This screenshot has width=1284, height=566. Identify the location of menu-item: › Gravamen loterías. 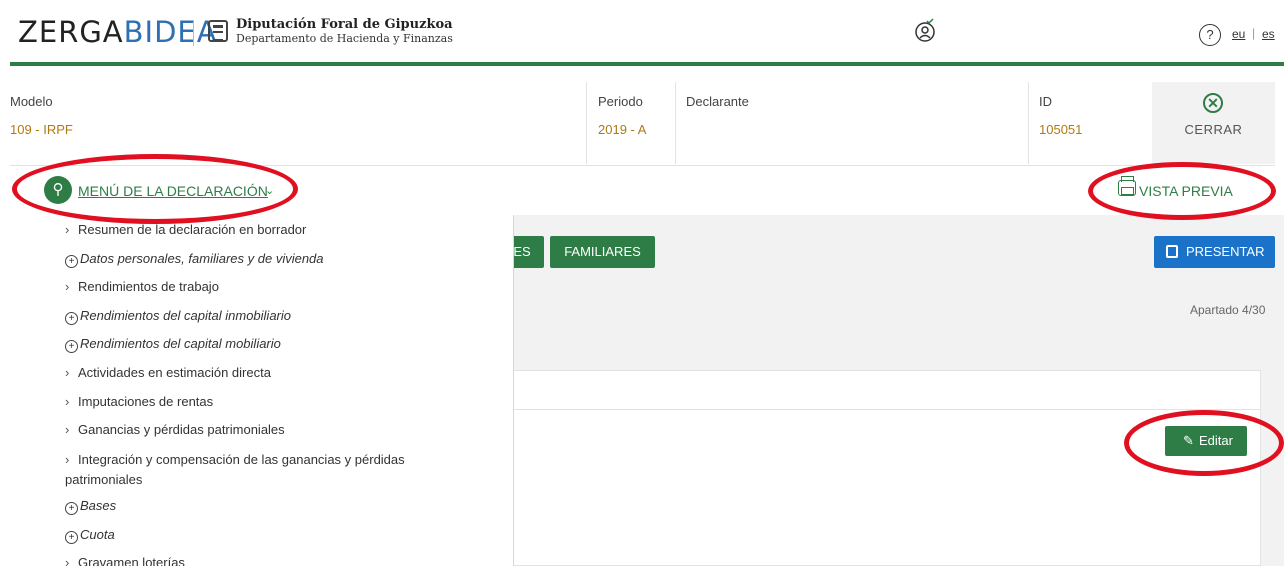
(125, 560).